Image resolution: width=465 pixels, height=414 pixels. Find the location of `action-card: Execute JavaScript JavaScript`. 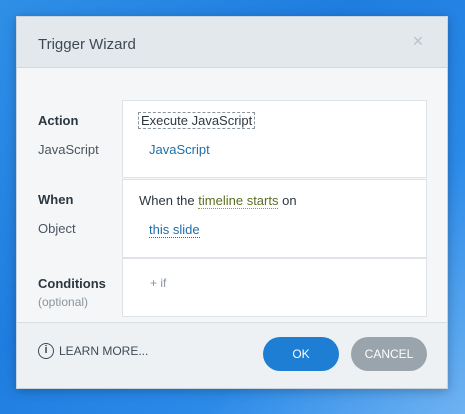

action-card: Execute JavaScript JavaScript is located at coordinates (274, 139).